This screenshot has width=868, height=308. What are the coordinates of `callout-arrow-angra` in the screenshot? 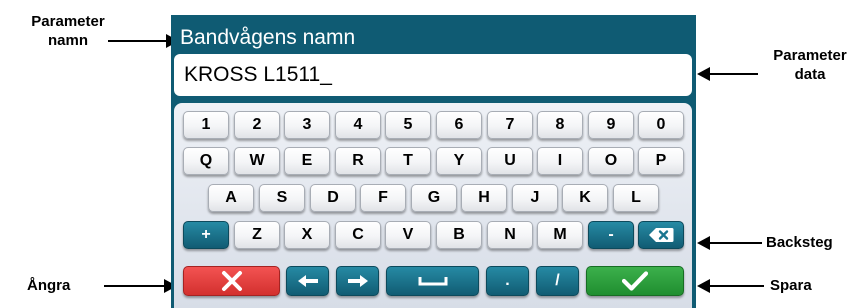 It's located at (135, 286).